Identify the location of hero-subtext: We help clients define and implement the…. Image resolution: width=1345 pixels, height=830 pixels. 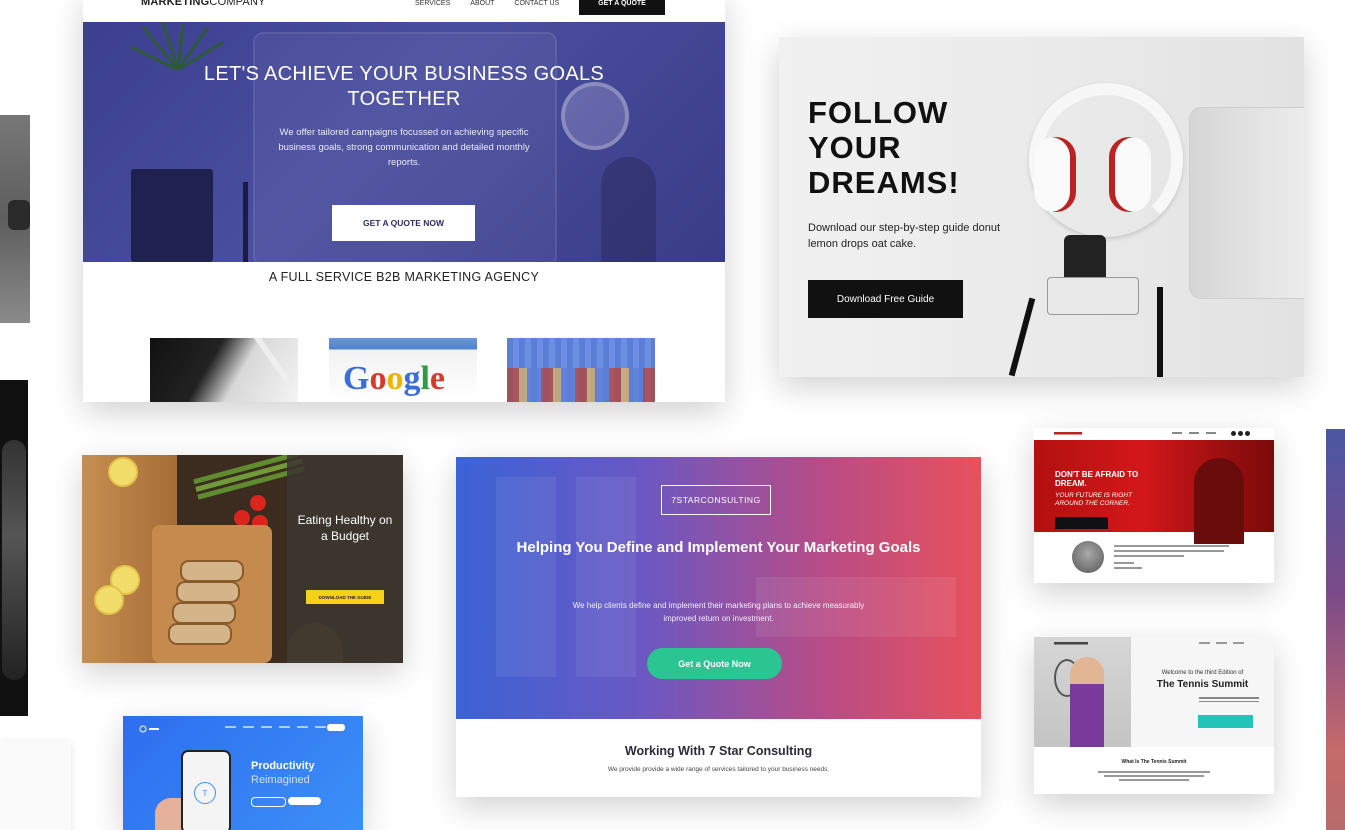
(718, 612).